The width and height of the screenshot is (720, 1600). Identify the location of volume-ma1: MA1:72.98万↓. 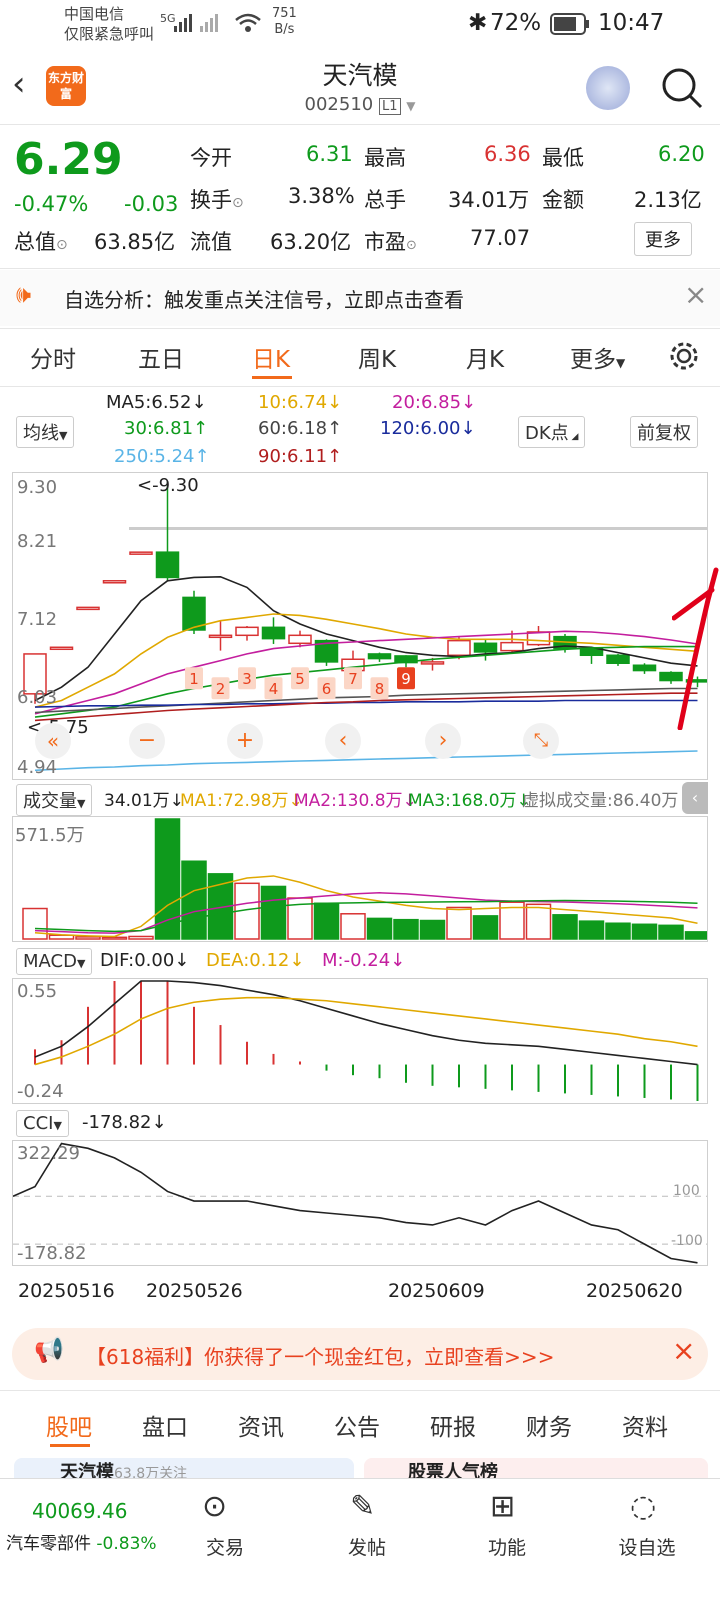
(241, 801).